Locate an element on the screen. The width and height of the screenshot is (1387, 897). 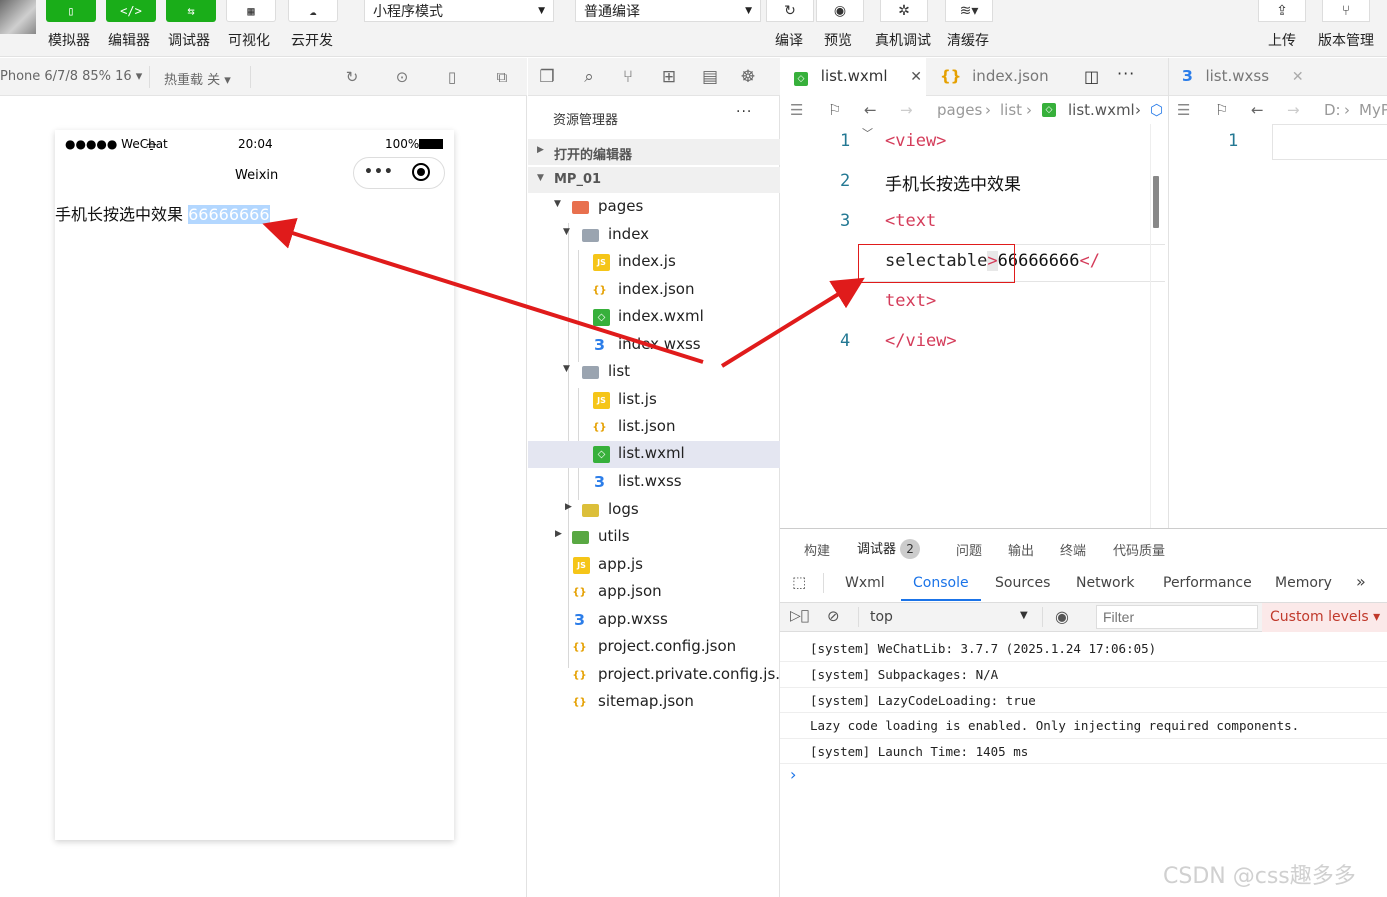
annotation-arrows is located at coordinates (563, 292).